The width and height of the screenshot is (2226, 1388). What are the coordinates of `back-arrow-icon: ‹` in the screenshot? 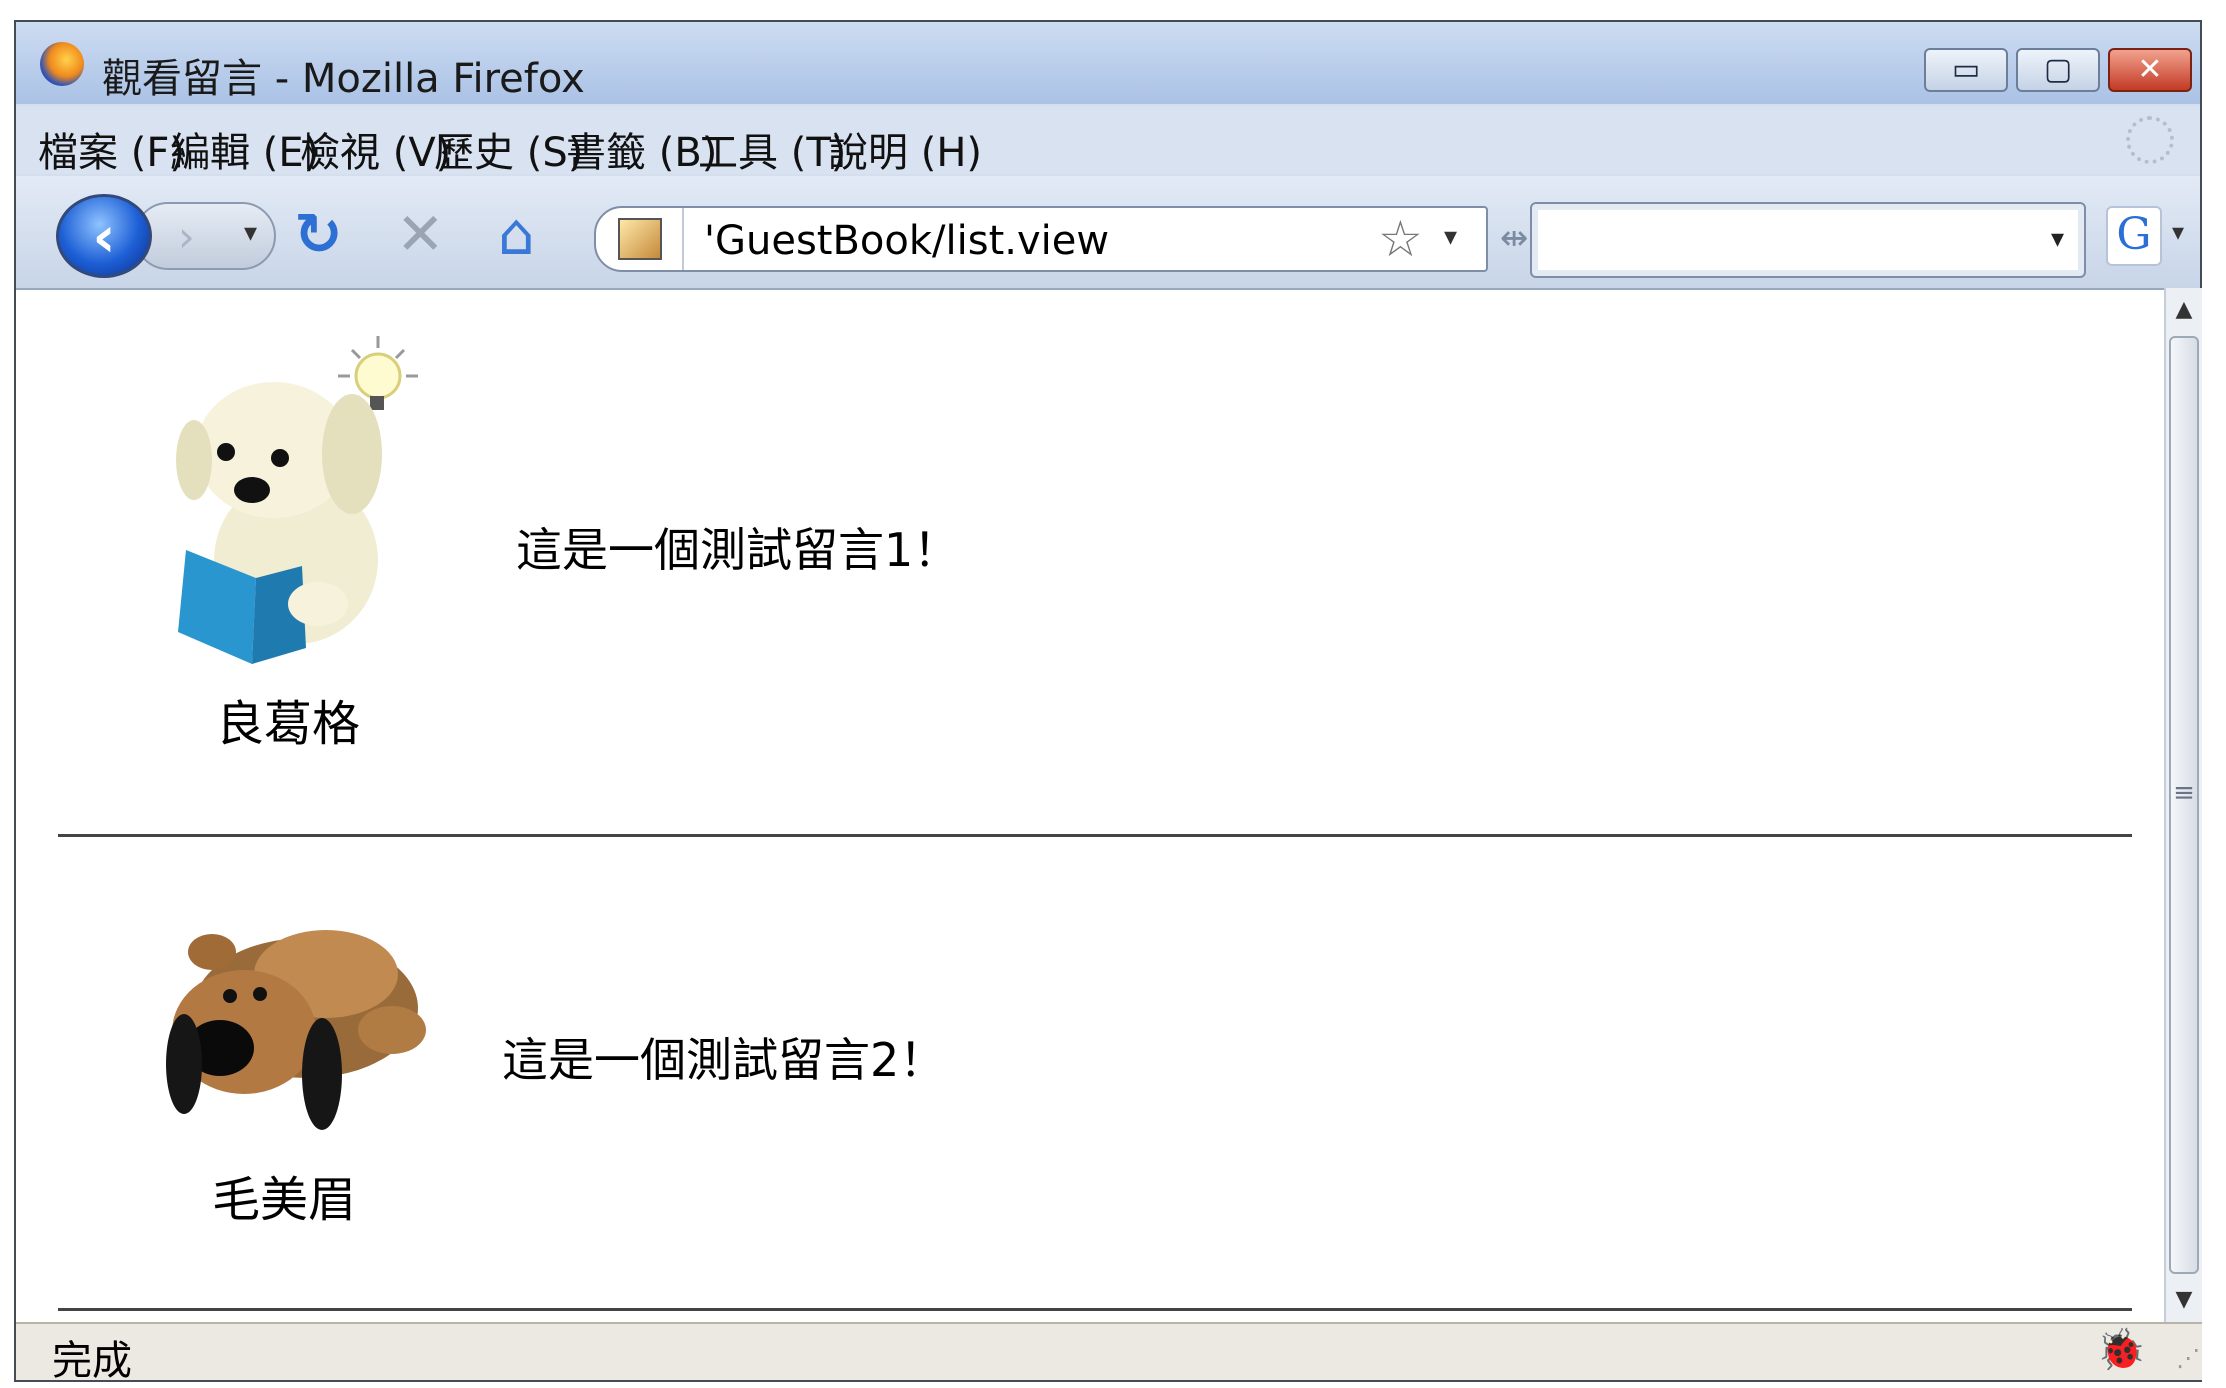 It's located at (104, 237).